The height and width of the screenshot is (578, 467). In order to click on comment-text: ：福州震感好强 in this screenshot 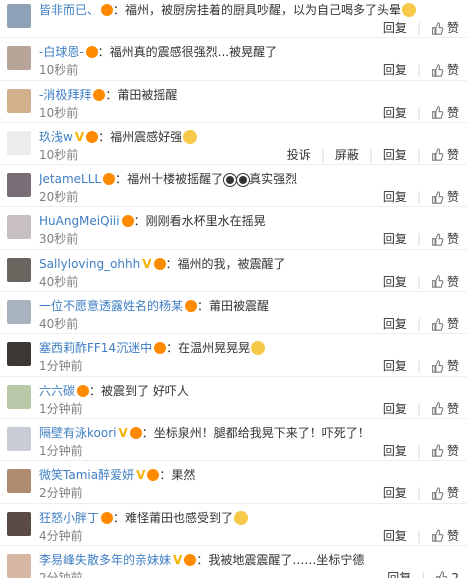, I will do `click(140, 136)`.